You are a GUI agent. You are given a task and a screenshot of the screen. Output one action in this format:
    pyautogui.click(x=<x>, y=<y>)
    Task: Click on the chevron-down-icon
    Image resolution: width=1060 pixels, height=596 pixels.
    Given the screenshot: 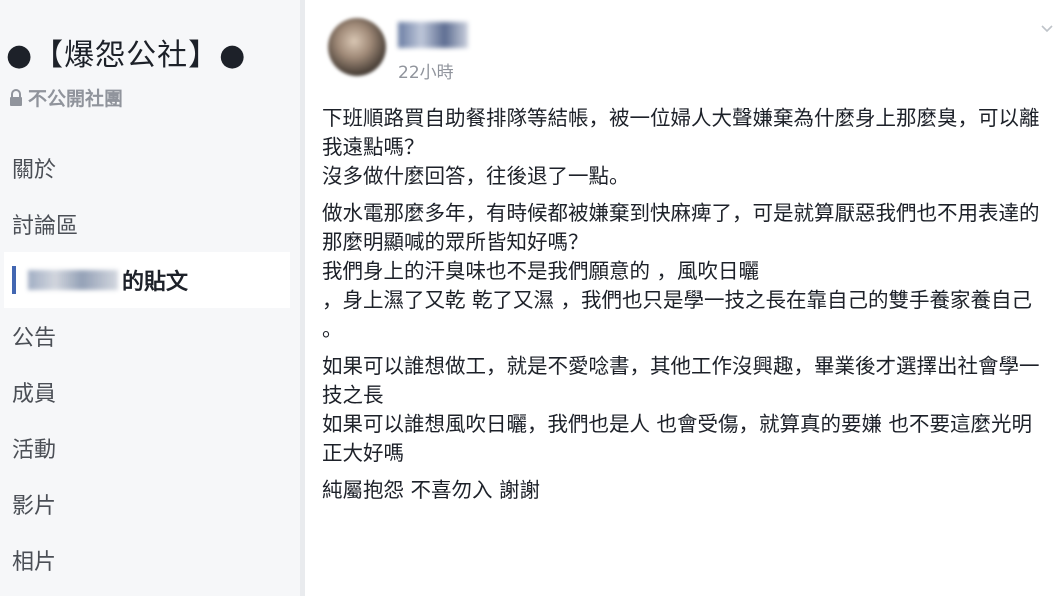 What is the action you would take?
    pyautogui.click(x=1047, y=29)
    